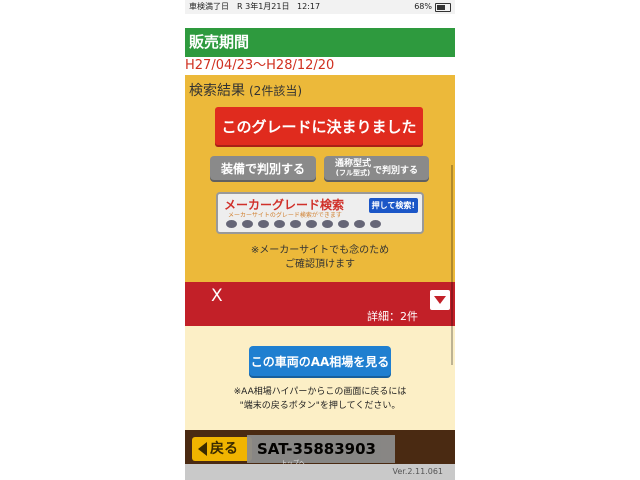 The width and height of the screenshot is (640, 480). I want to click on model-main-label: 通称型式, so click(352, 164).